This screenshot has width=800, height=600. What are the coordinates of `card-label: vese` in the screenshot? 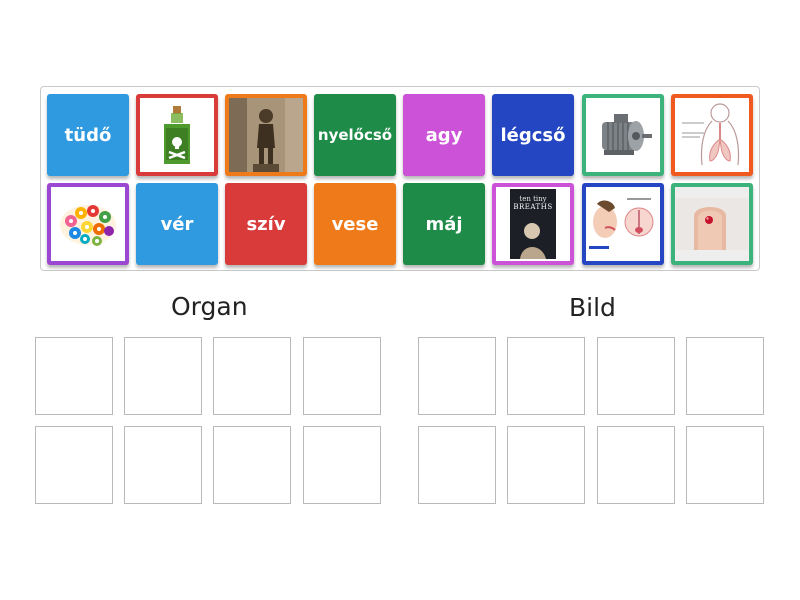 It's located at (355, 224).